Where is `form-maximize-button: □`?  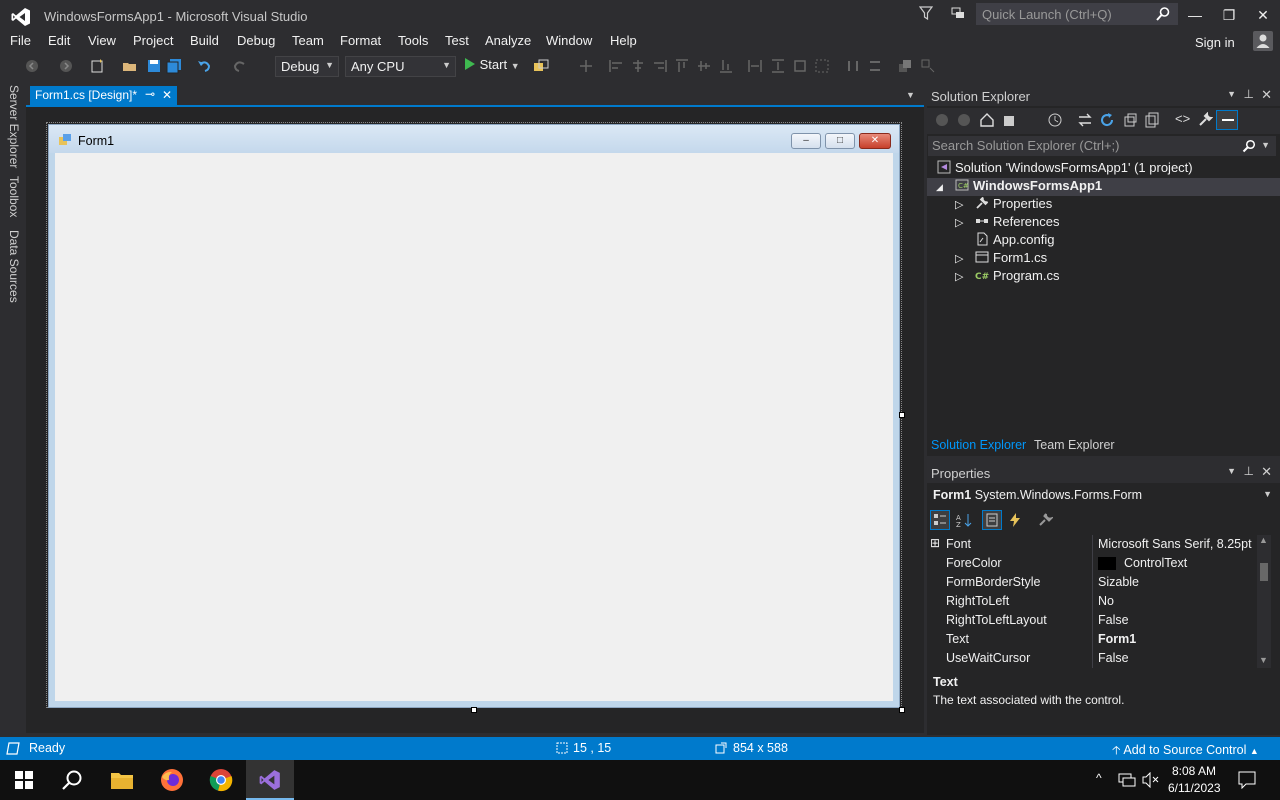
form-maximize-button: □ is located at coordinates (840, 141).